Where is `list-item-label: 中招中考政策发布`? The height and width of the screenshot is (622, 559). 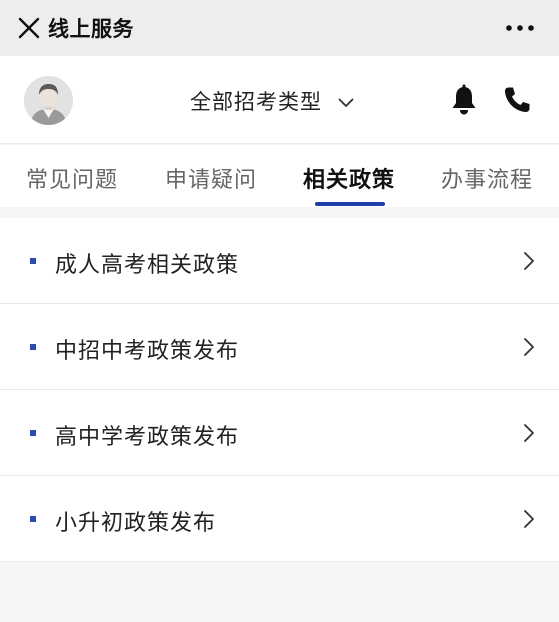
list-item-label: 中招中考政策发布 is located at coordinates (147, 351).